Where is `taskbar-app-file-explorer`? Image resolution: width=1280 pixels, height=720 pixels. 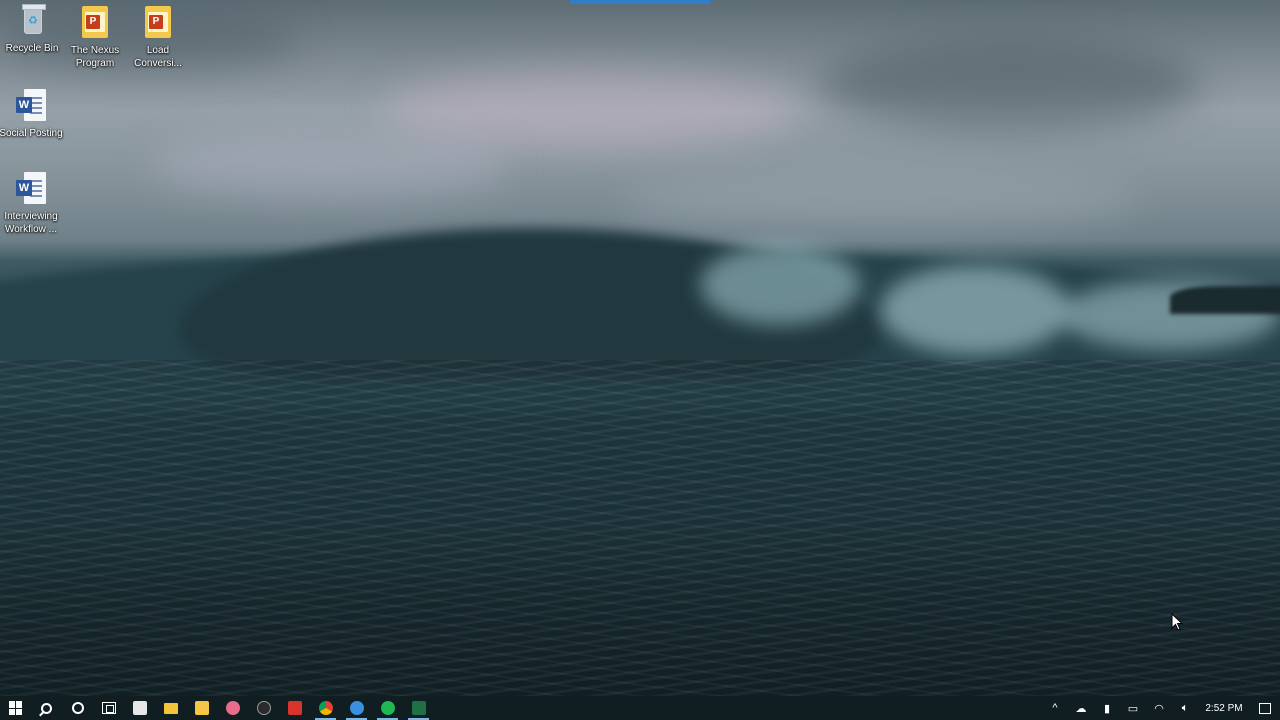 taskbar-app-file-explorer is located at coordinates (170, 708).